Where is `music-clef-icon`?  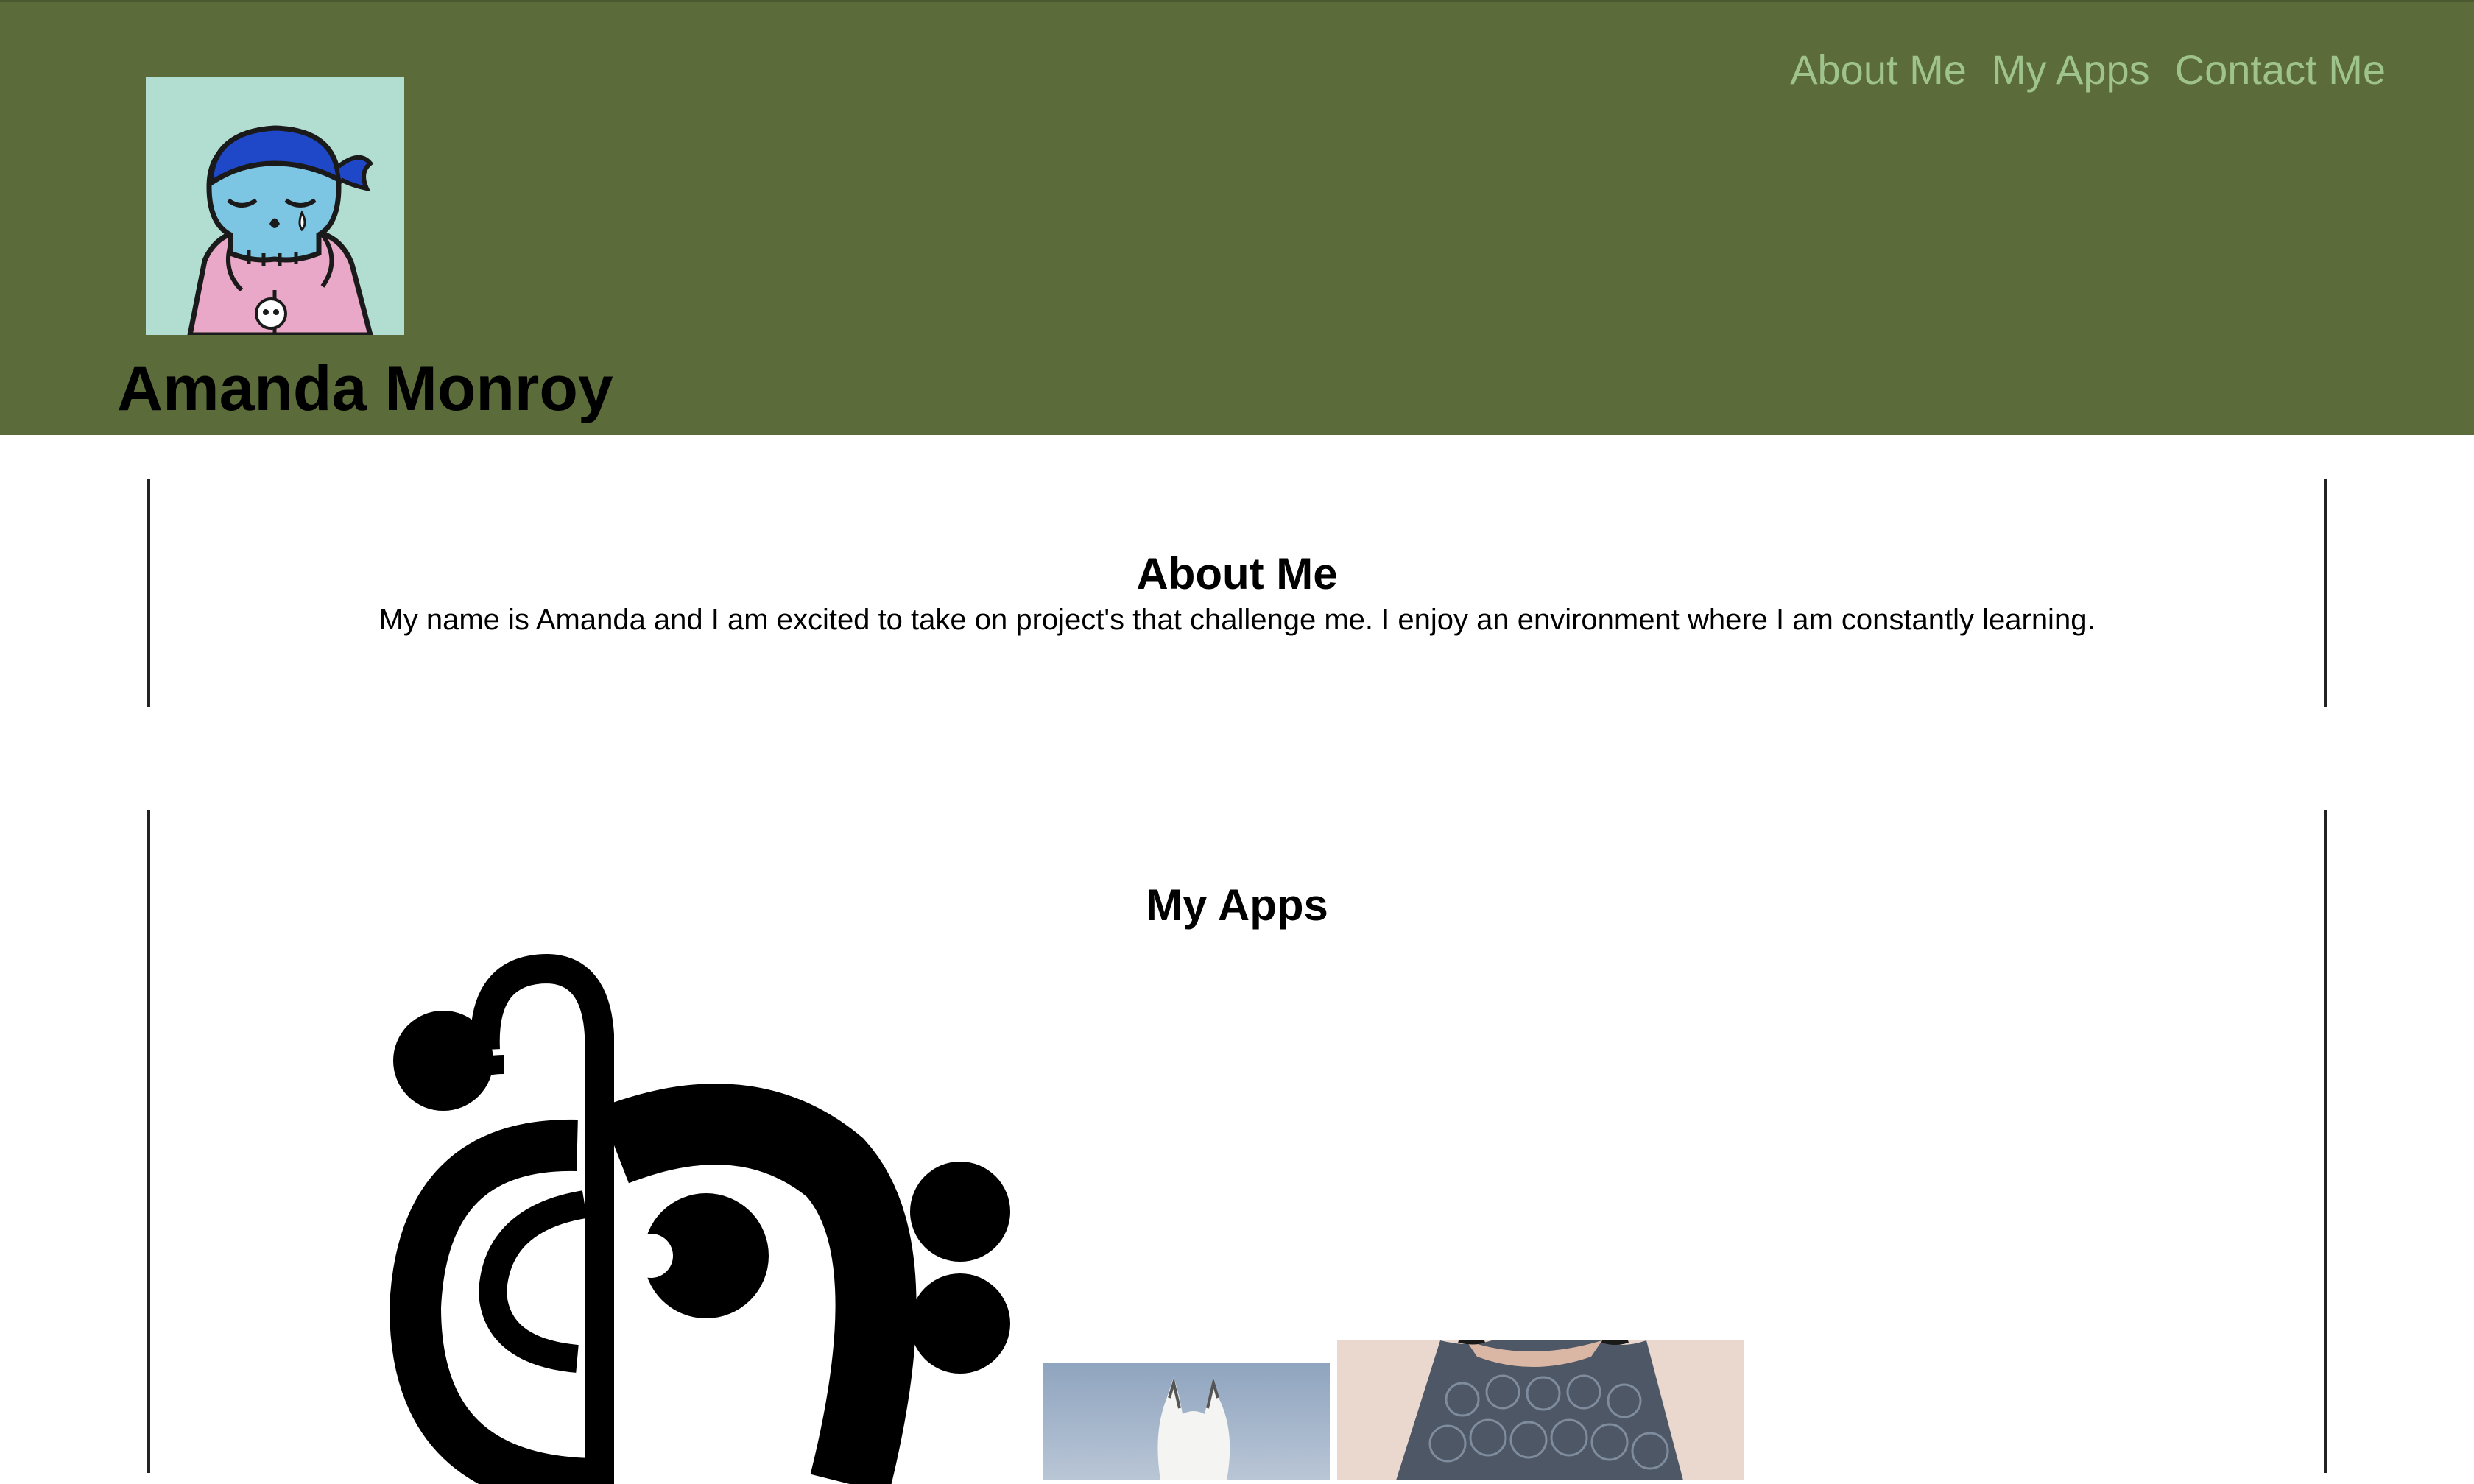
music-clef-icon is located at coordinates (700, 1219).